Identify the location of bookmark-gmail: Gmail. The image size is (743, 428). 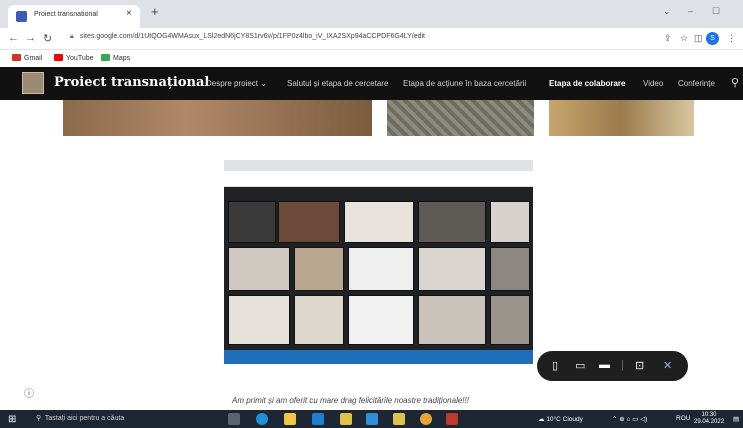
(27, 58).